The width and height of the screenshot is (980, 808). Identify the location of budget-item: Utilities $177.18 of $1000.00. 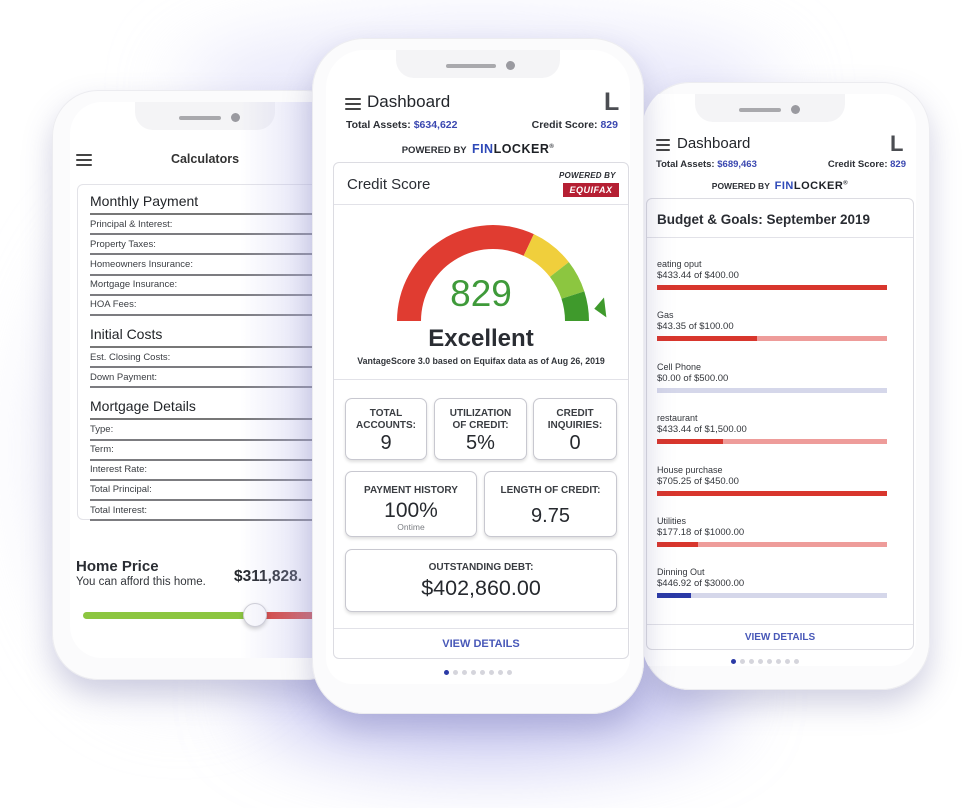
(772, 531).